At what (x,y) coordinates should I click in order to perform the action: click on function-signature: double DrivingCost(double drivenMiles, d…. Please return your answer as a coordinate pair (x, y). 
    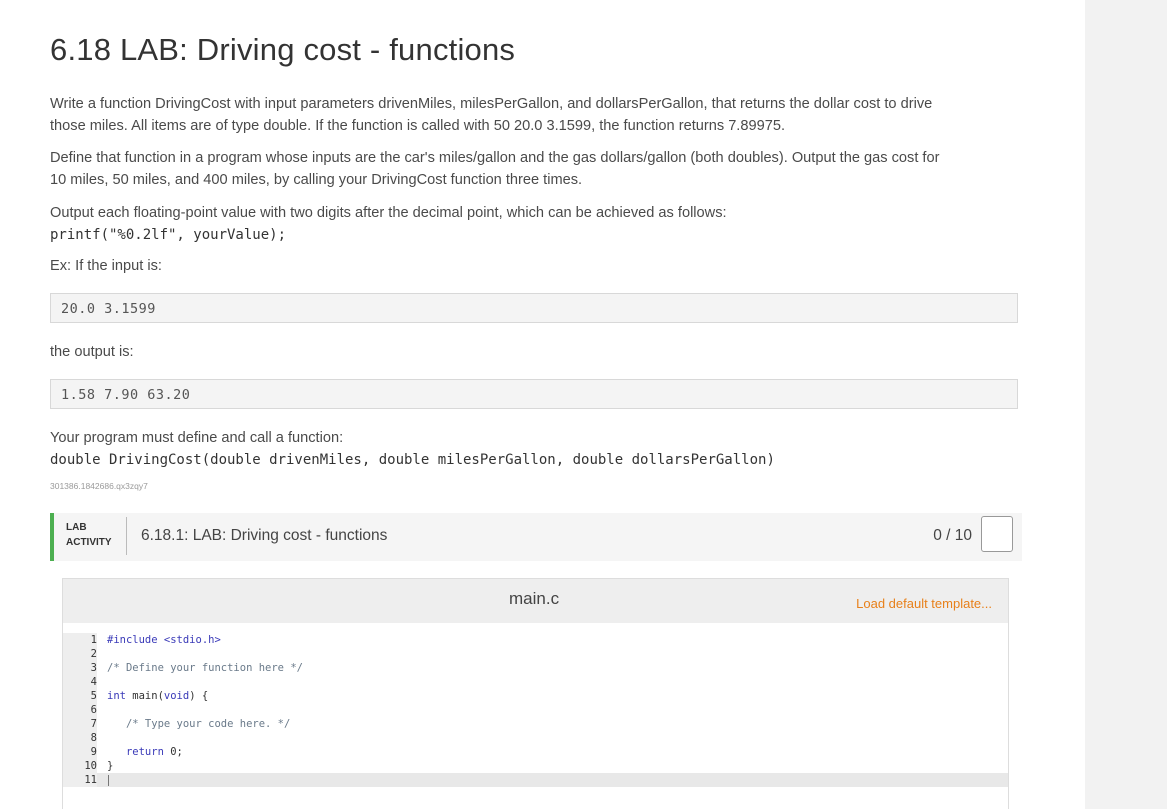
    Looking at the image, I should click on (412, 460).